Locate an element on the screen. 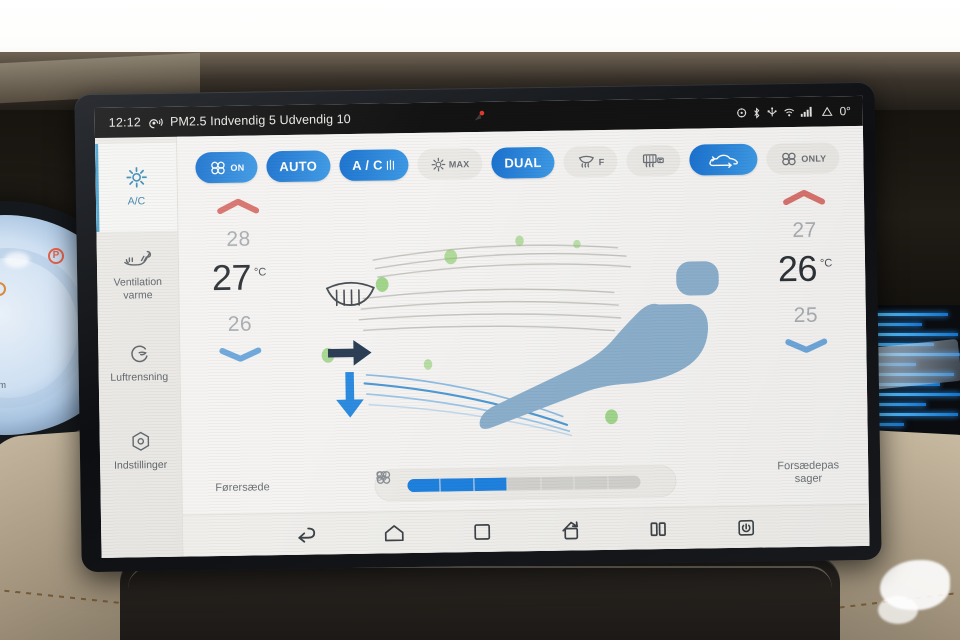 This screenshot has height=640, width=960. back-icon is located at coordinates (306, 534).